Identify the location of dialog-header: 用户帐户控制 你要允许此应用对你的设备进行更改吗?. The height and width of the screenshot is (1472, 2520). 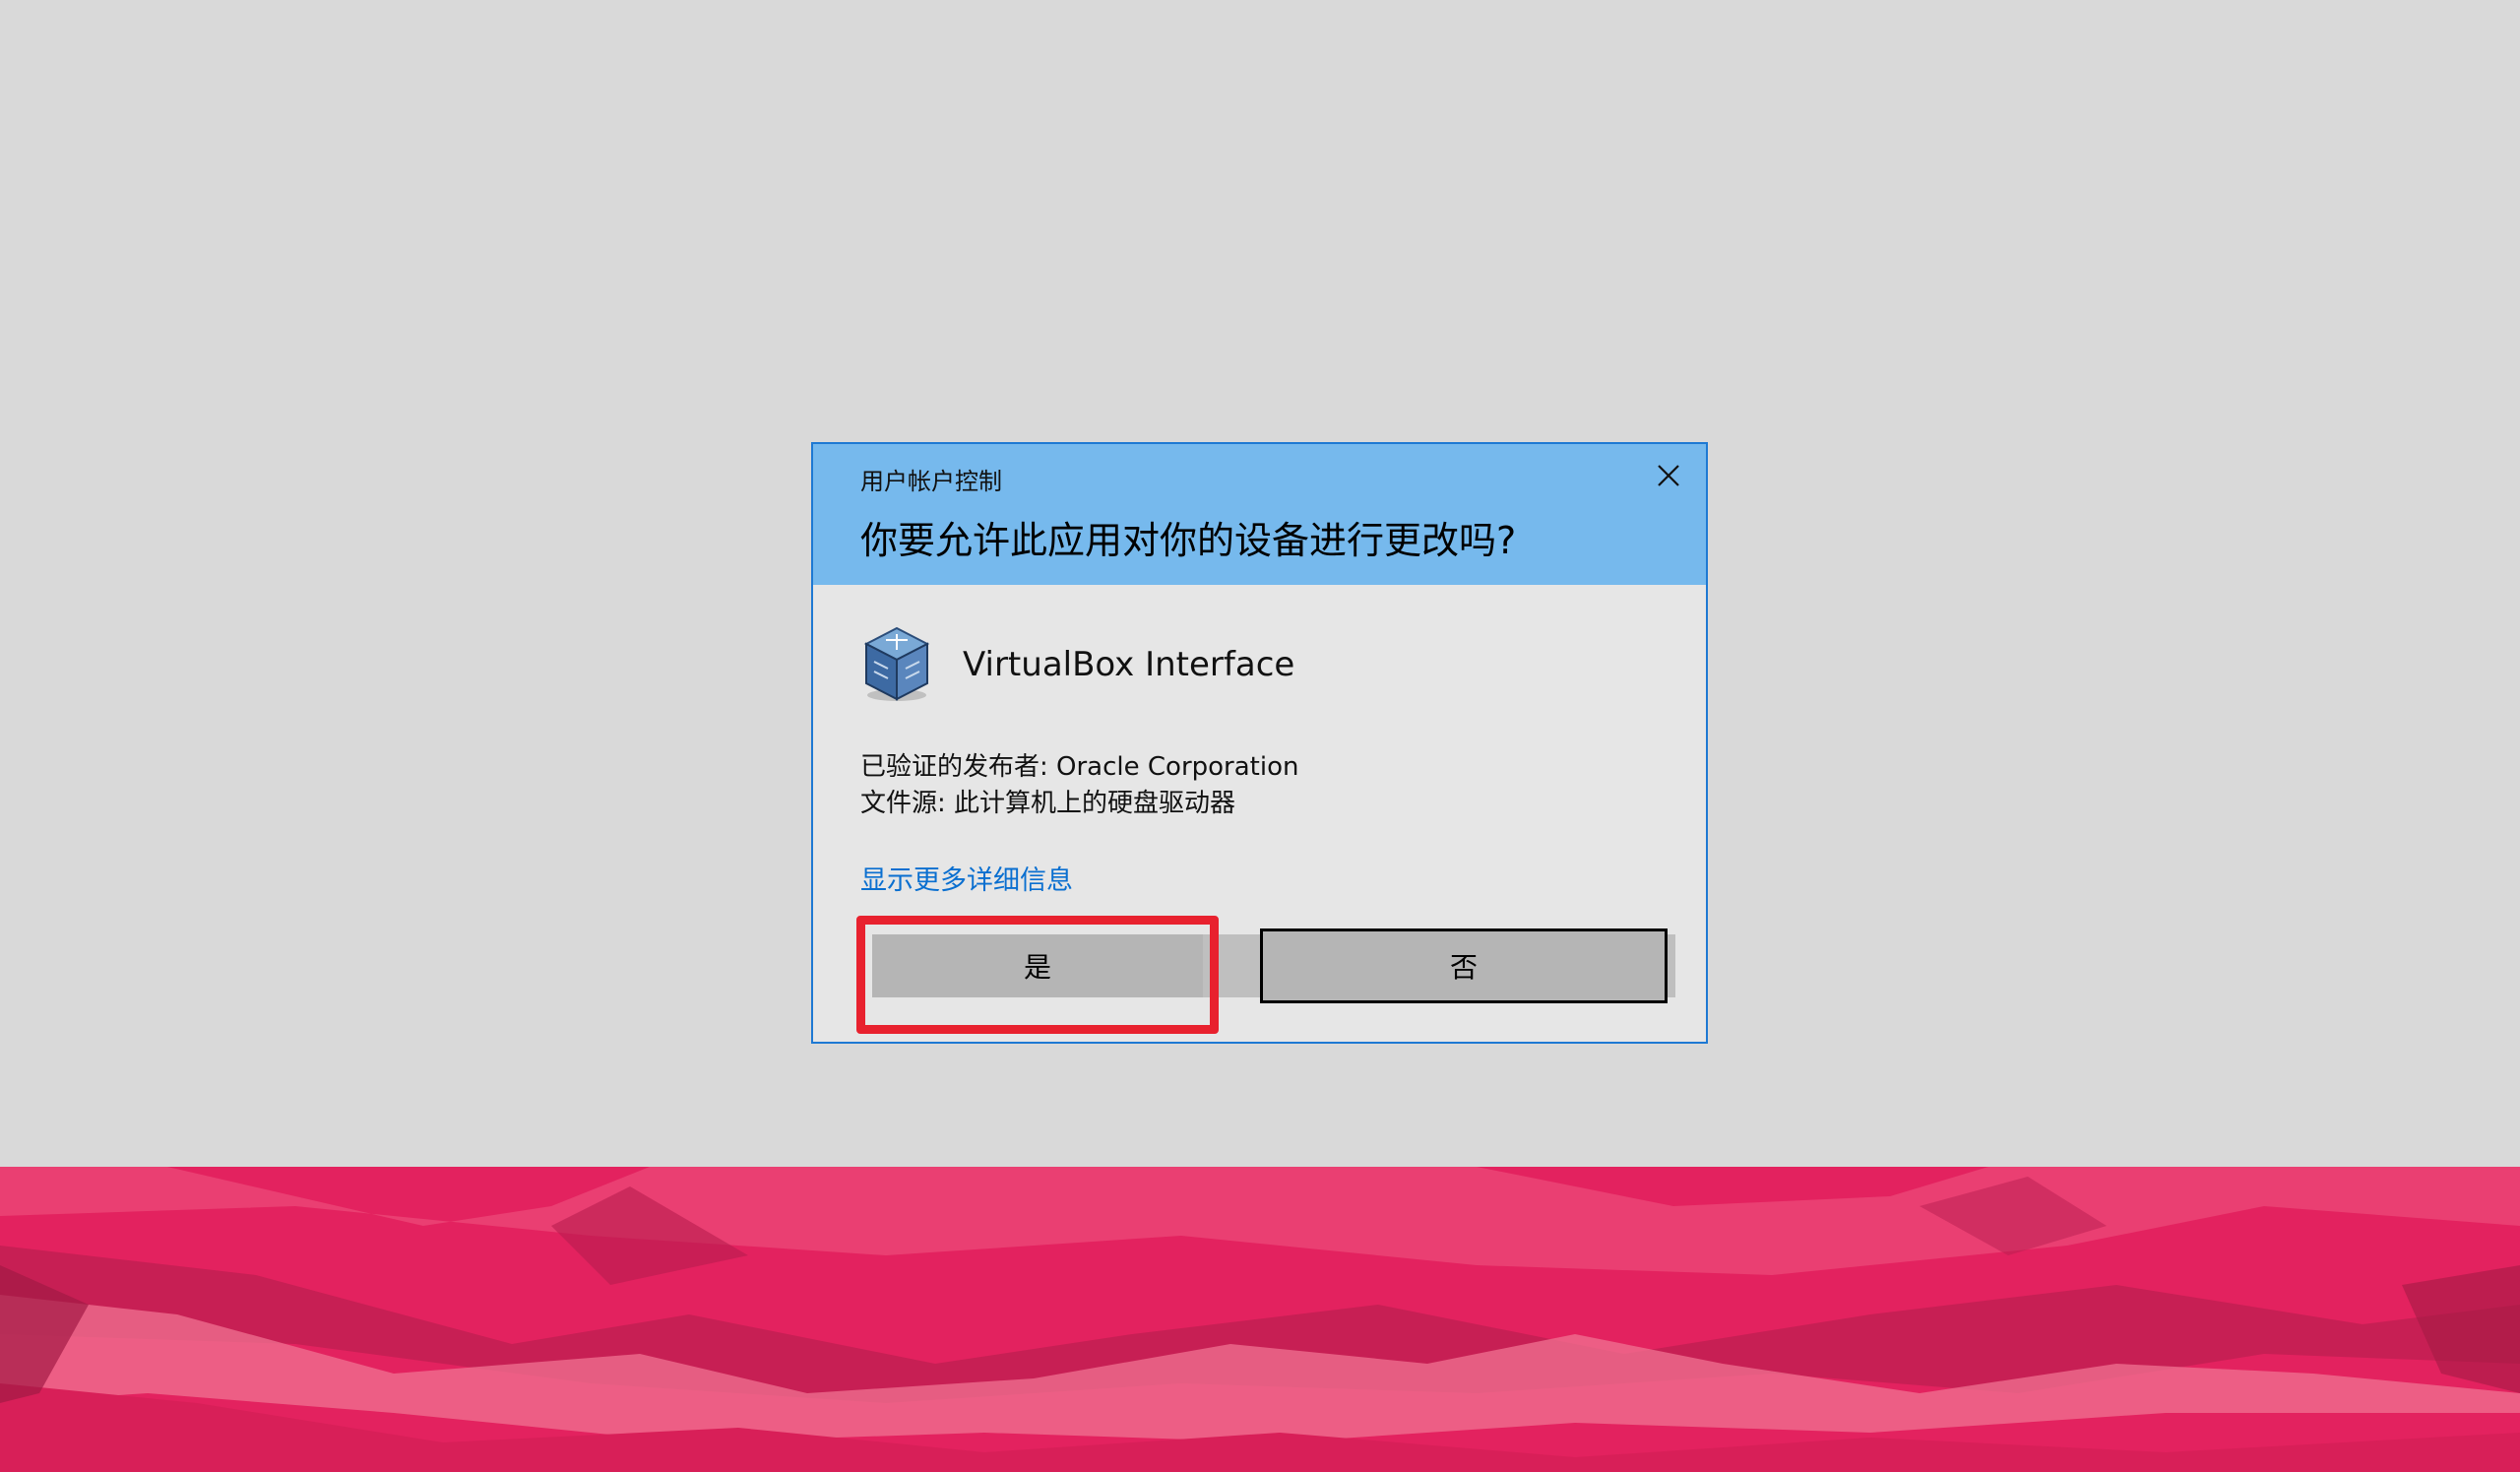
(1259, 514).